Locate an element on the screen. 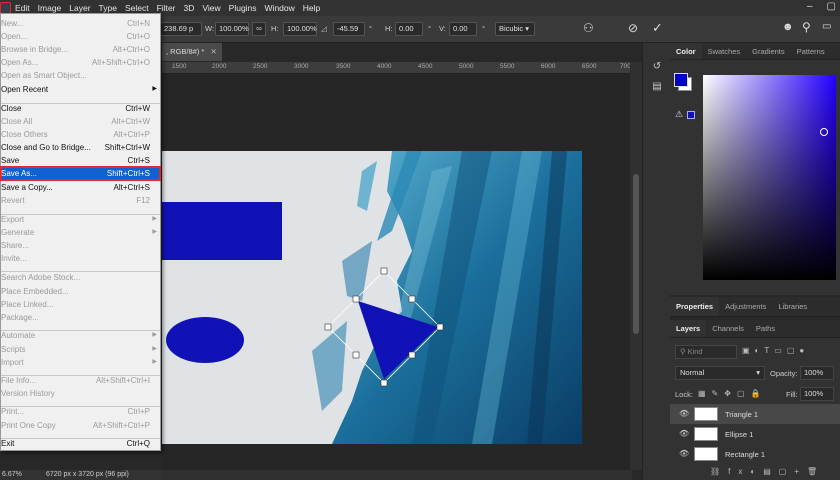 This screenshot has height=480, width=840. file-menu-item: Close All Alt+Ctrl+W is located at coordinates (80, 121).